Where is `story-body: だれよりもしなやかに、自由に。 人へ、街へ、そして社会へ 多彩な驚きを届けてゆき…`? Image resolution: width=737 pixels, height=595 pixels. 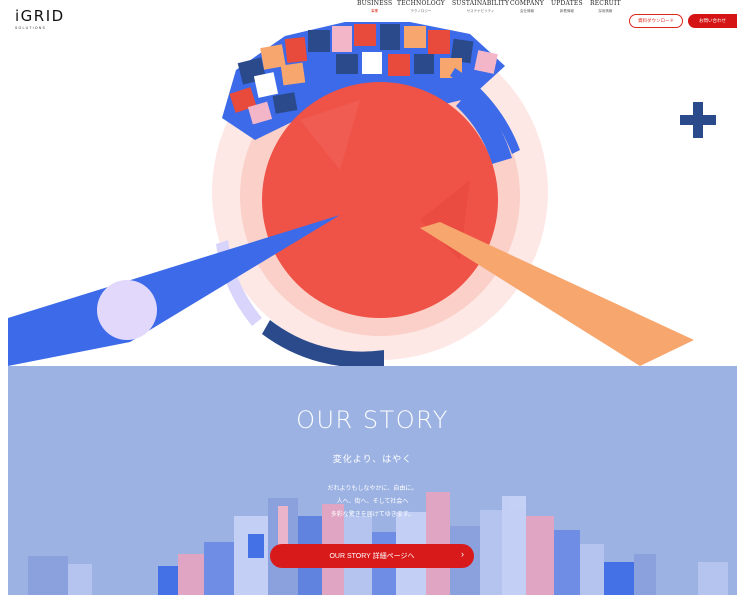
story-body: だれよりもしなやかに、自由に。 人へ、街へ、そして社会へ 多彩な驚きを届けてゆき… is located at coordinates (372, 502).